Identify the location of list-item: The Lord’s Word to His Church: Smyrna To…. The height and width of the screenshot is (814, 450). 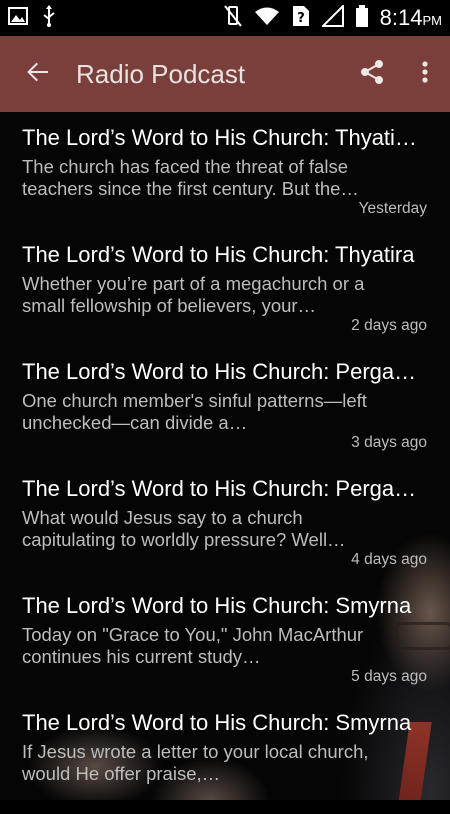
(225, 638).